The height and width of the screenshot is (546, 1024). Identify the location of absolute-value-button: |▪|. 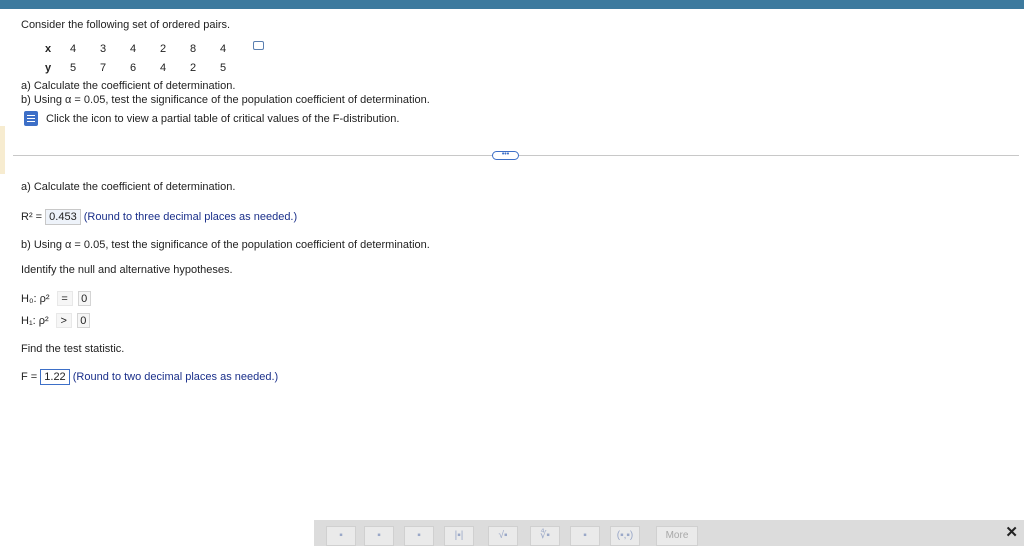
(459, 536).